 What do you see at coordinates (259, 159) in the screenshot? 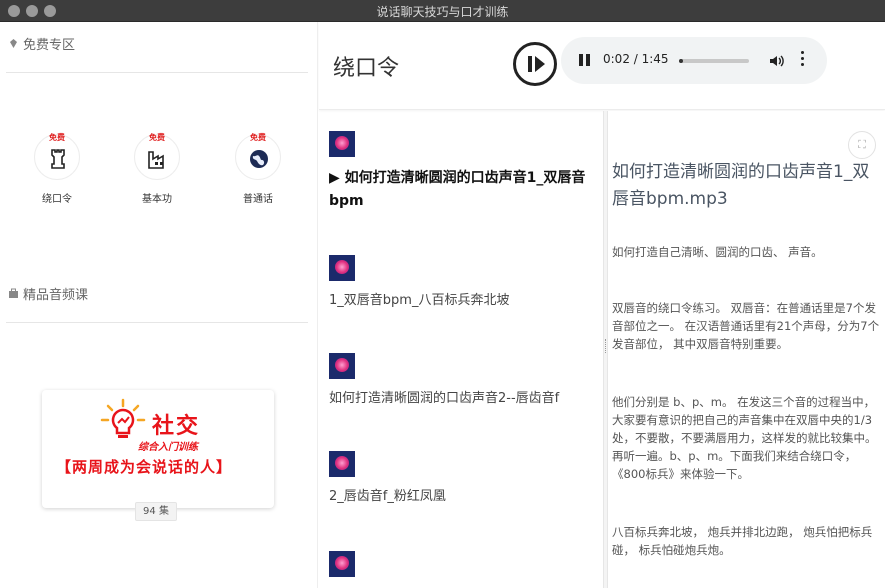
I see `globe-icon` at bounding box center [259, 159].